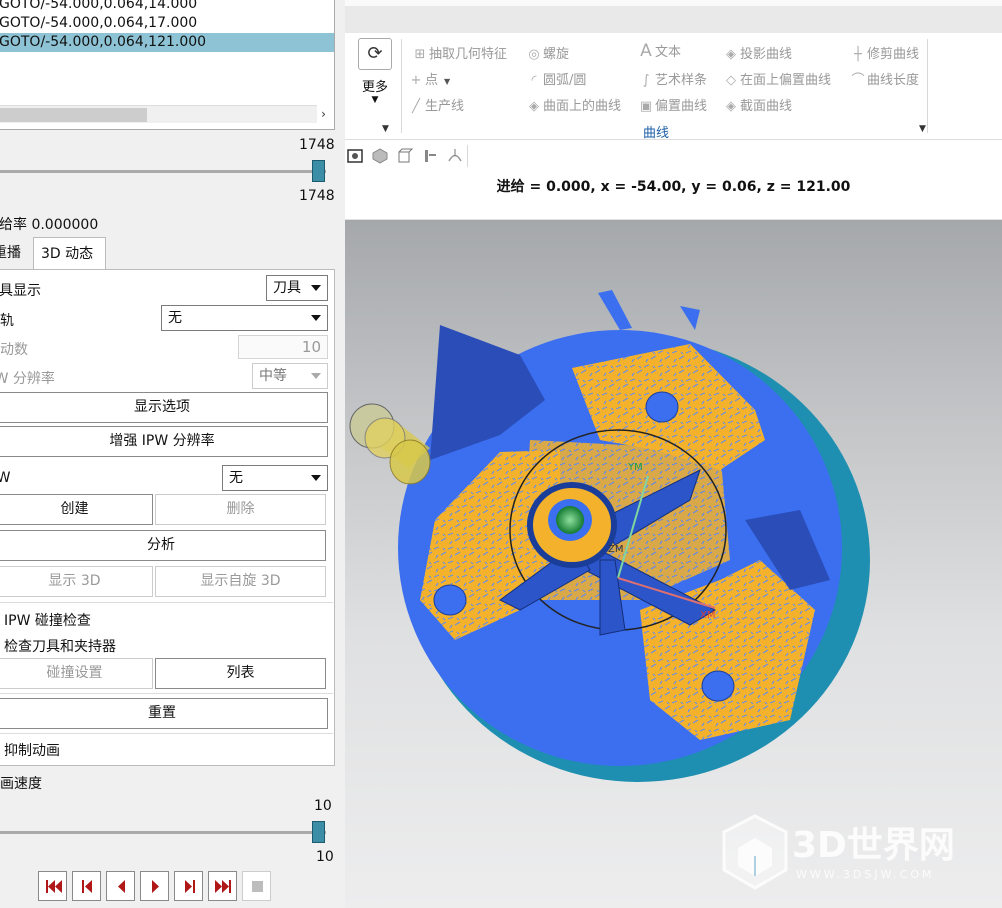  Describe the element at coordinates (32, 750) in the screenshot. I see `suppress-animation: 抑制动画` at that location.